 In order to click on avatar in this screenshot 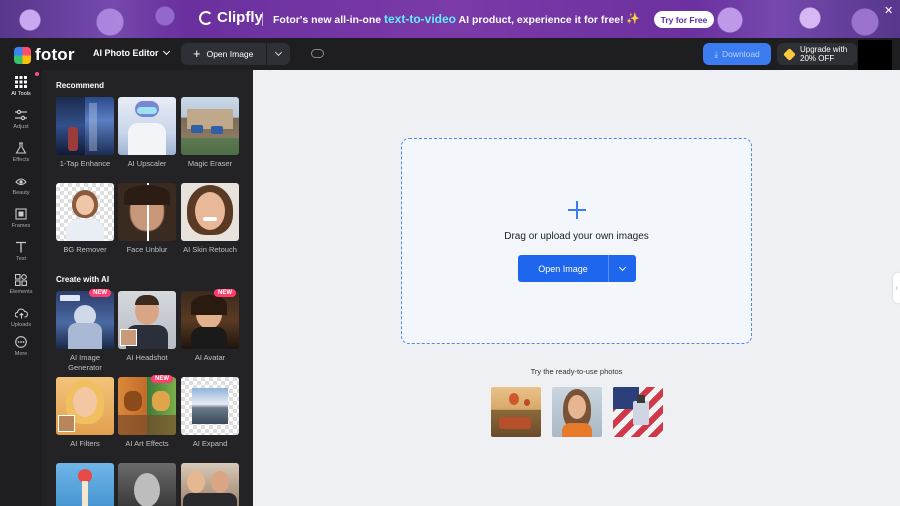, I will do `click(875, 57)`.